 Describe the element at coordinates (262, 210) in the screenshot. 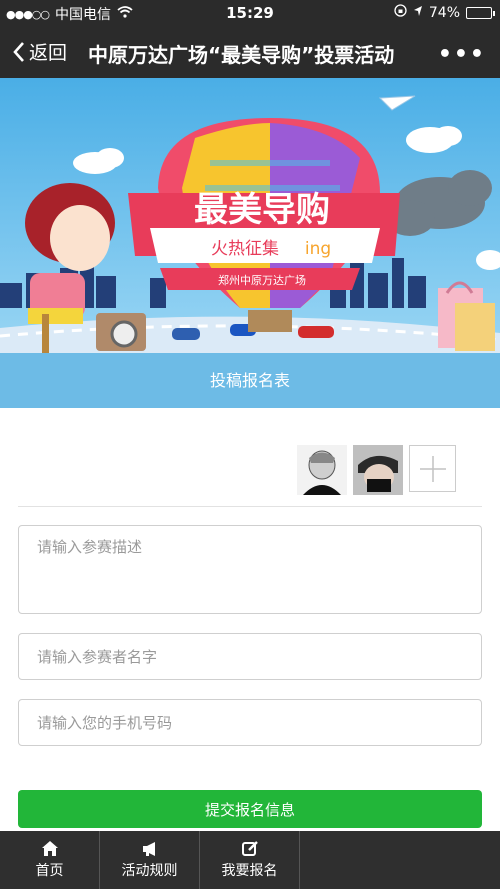

I see `banner-headline: 最美导购` at that location.